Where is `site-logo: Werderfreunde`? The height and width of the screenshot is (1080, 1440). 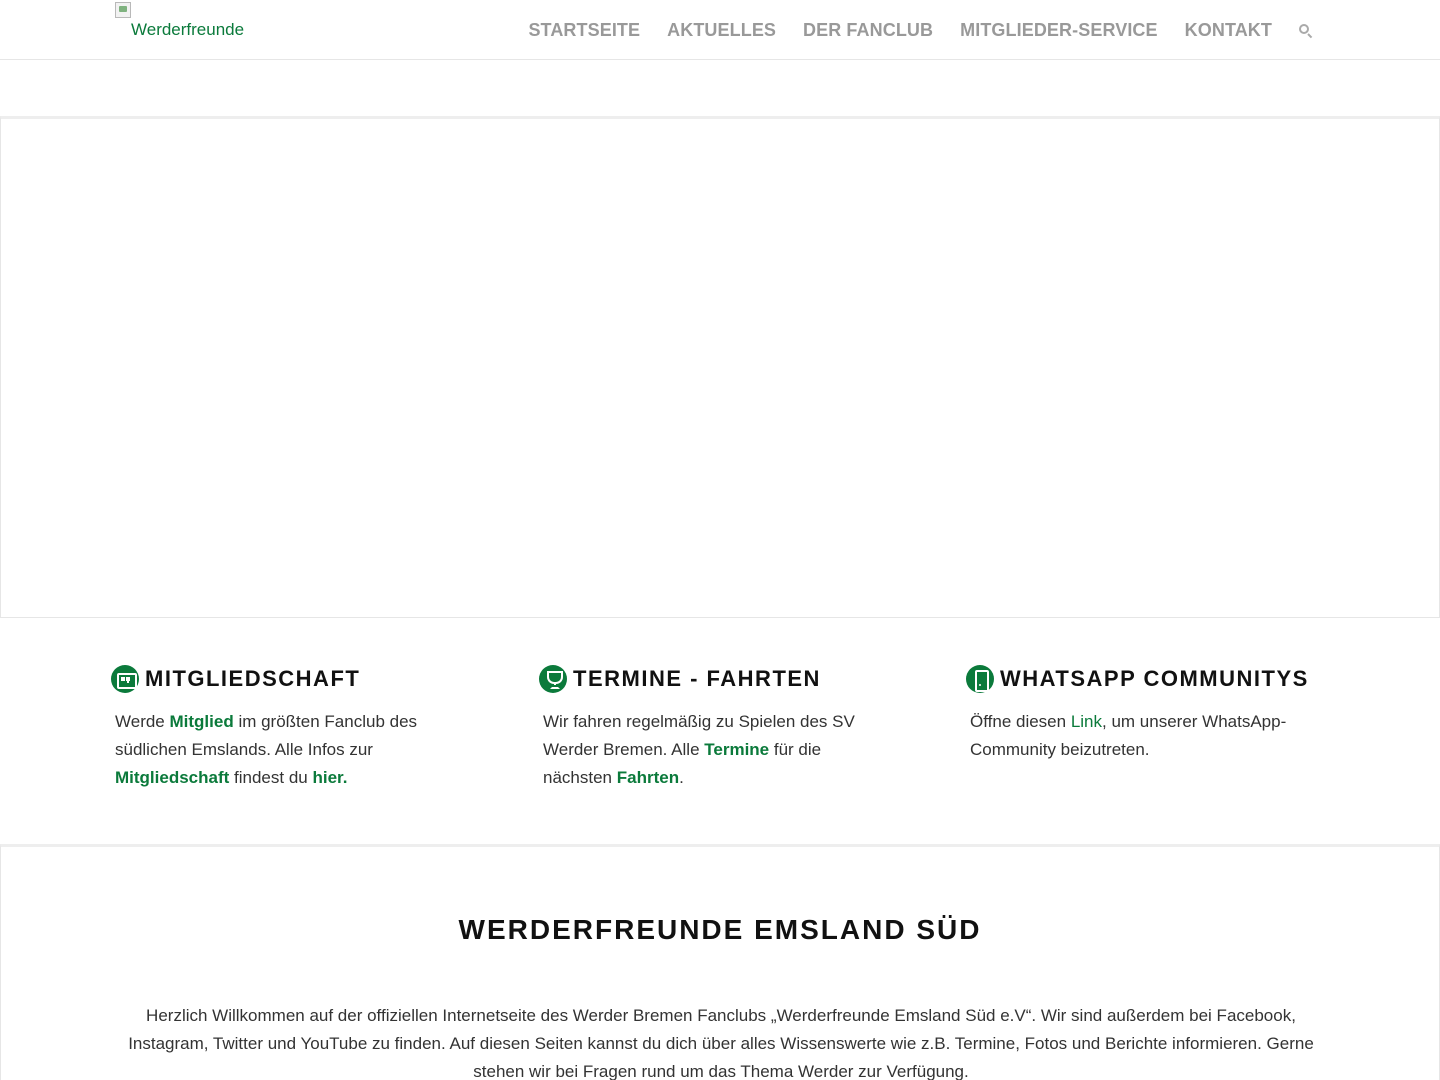
site-logo: Werderfreunde is located at coordinates (190, 30).